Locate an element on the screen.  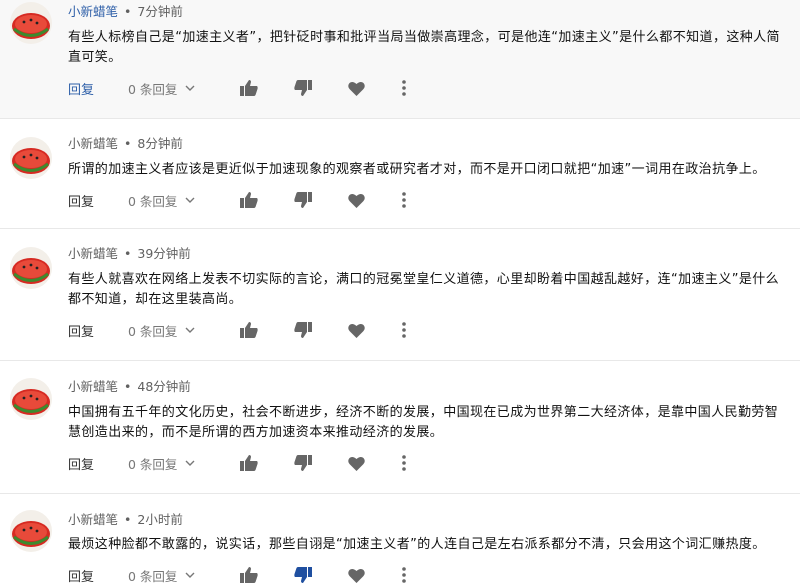
comment-time: 8分钟前 is located at coordinates (159, 143).